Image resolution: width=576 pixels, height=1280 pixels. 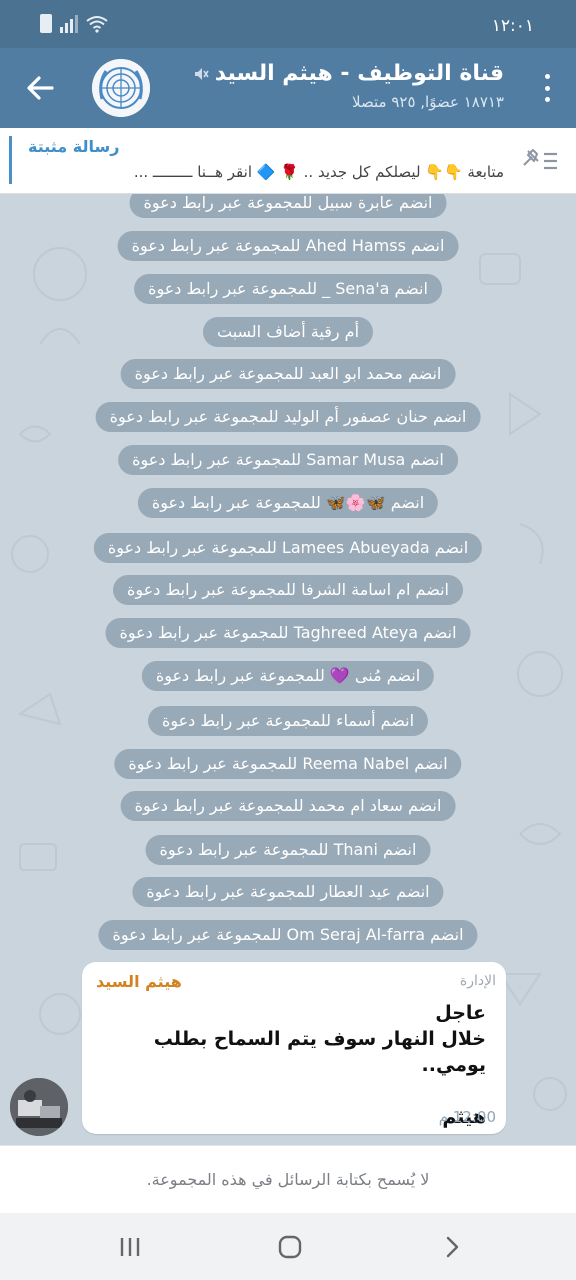 What do you see at coordinates (359, 73) in the screenshot?
I see `chat-title-text: قناة التوظيف - هيثم السيد` at bounding box center [359, 73].